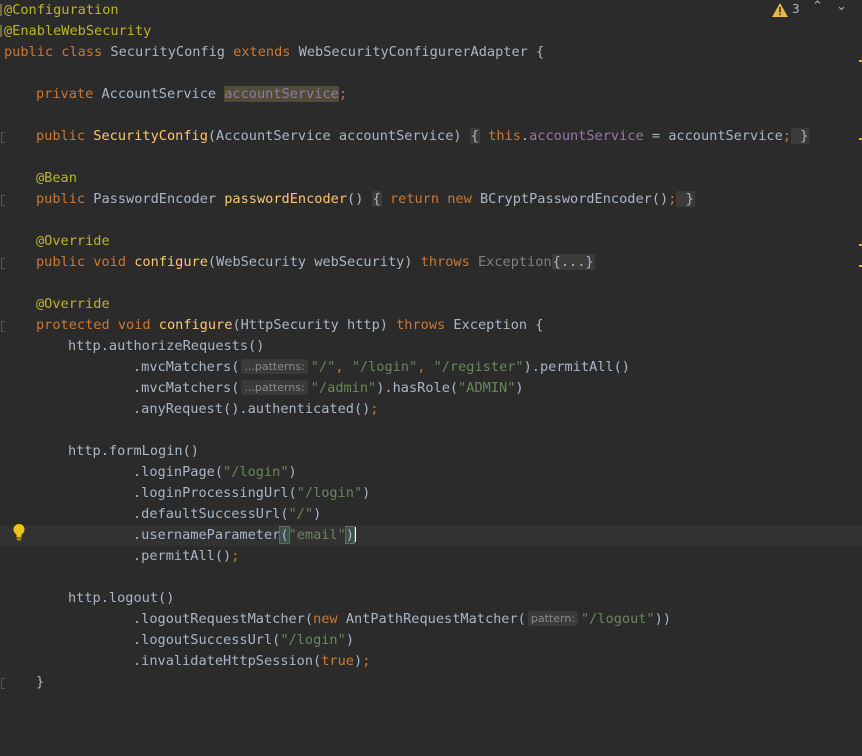 This screenshot has height=756, width=862. What do you see at coordinates (359, 199) in the screenshot?
I see `arguments: ()` at bounding box center [359, 199].